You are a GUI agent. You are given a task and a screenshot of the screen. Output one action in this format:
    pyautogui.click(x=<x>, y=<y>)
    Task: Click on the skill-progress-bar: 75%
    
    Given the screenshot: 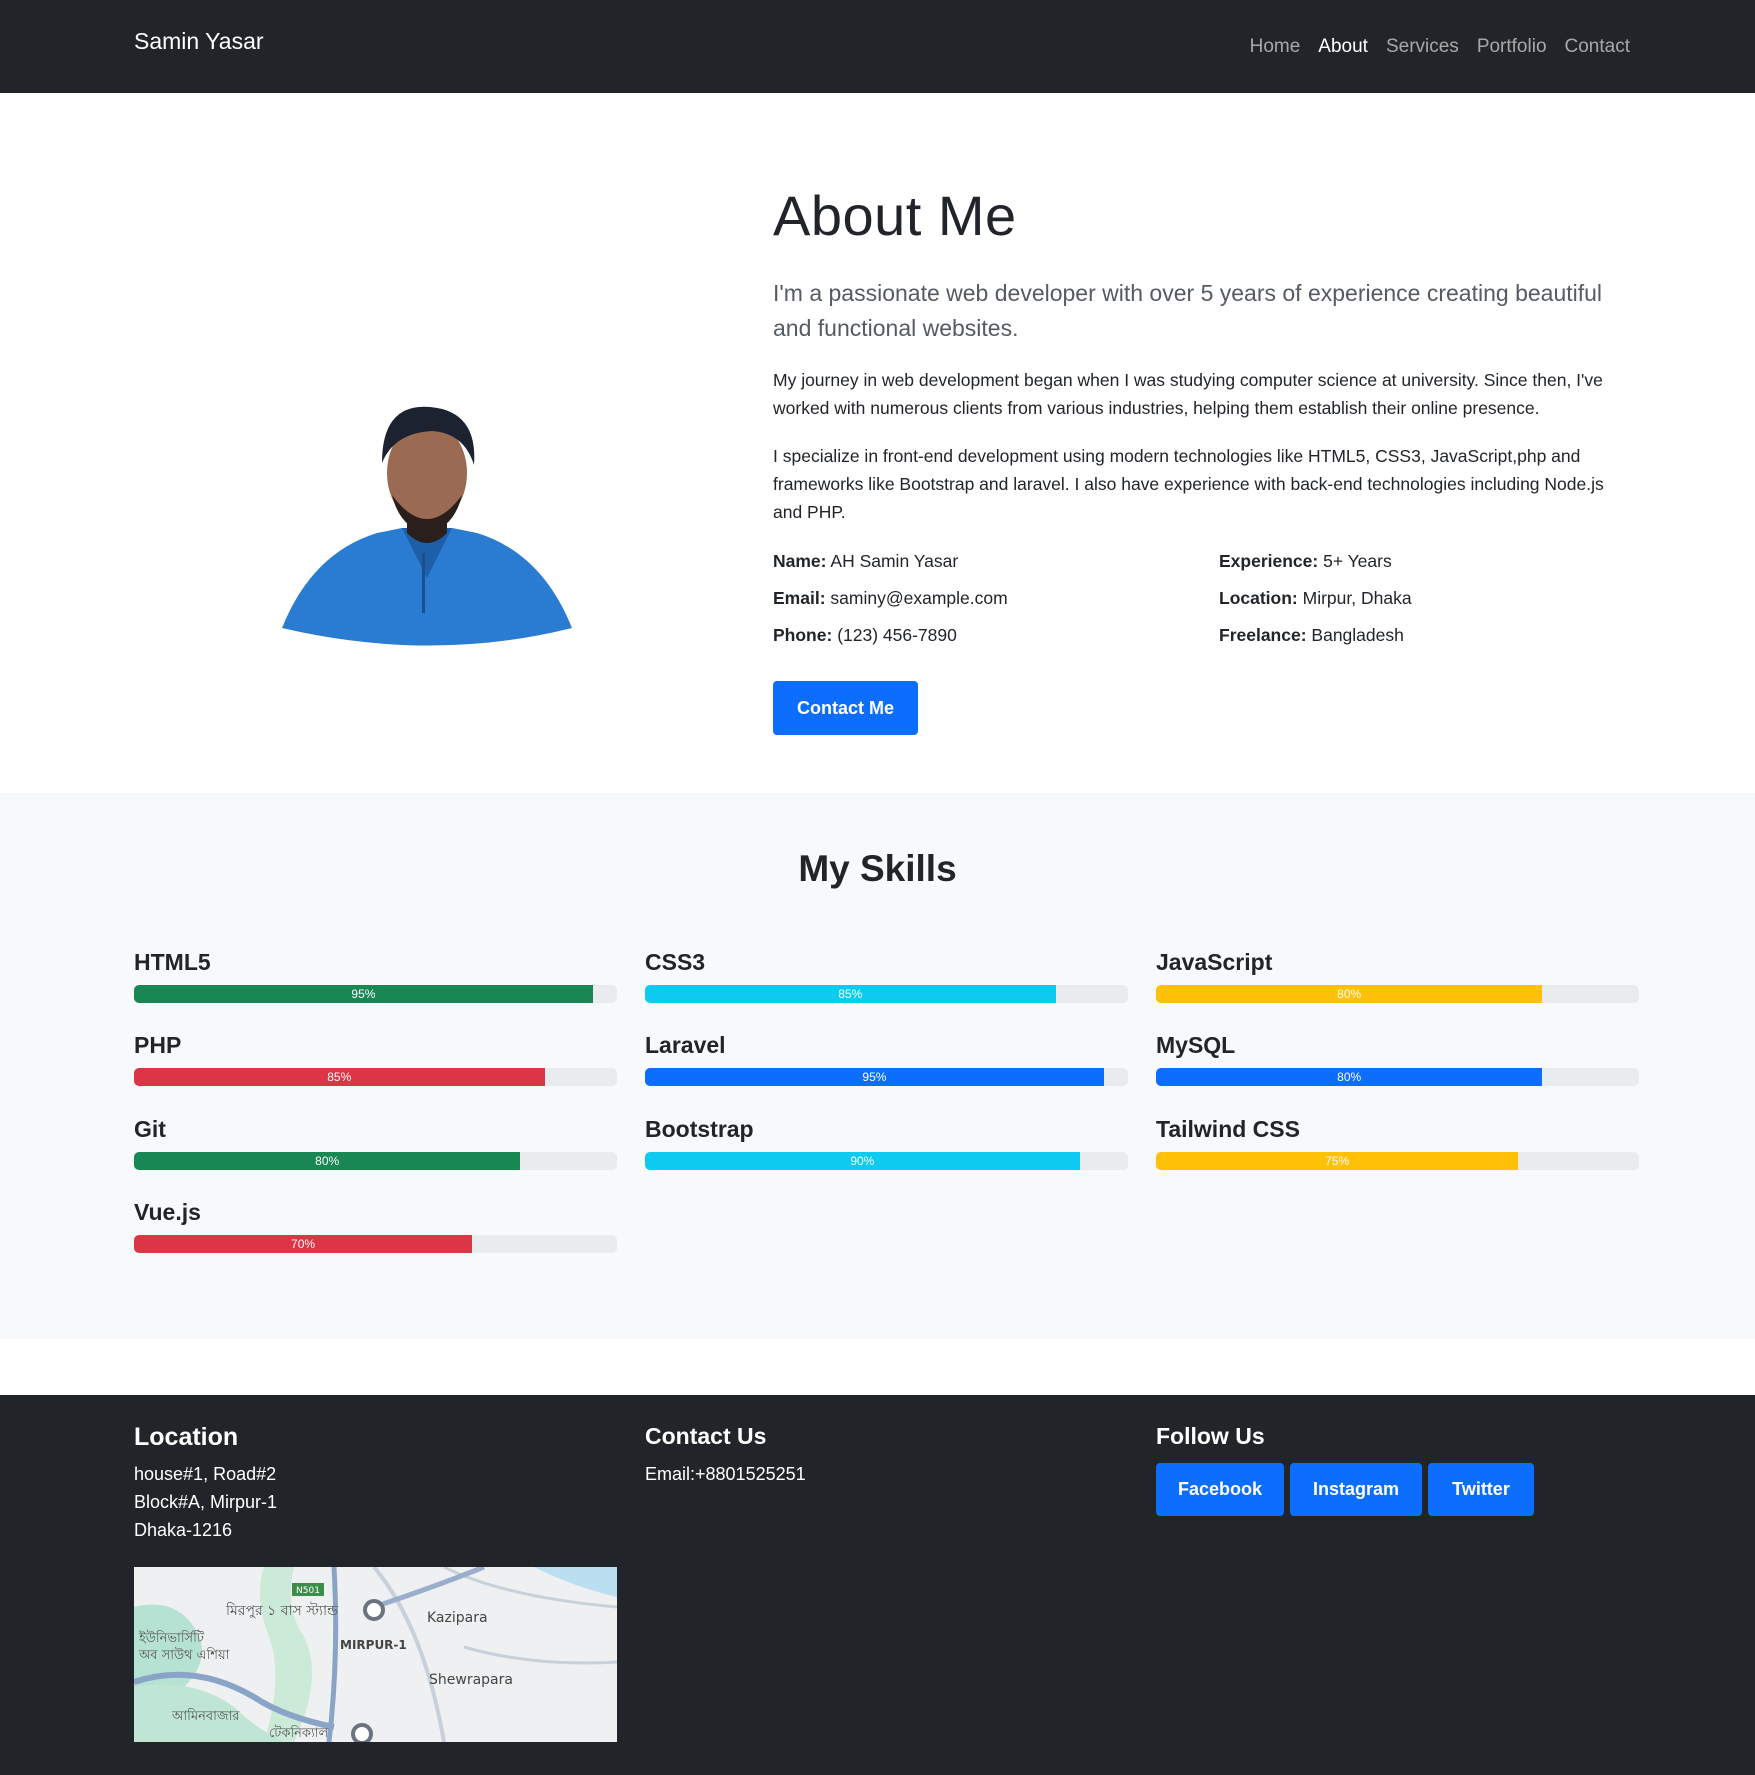 What is the action you would take?
    pyautogui.click(x=1397, y=1161)
    